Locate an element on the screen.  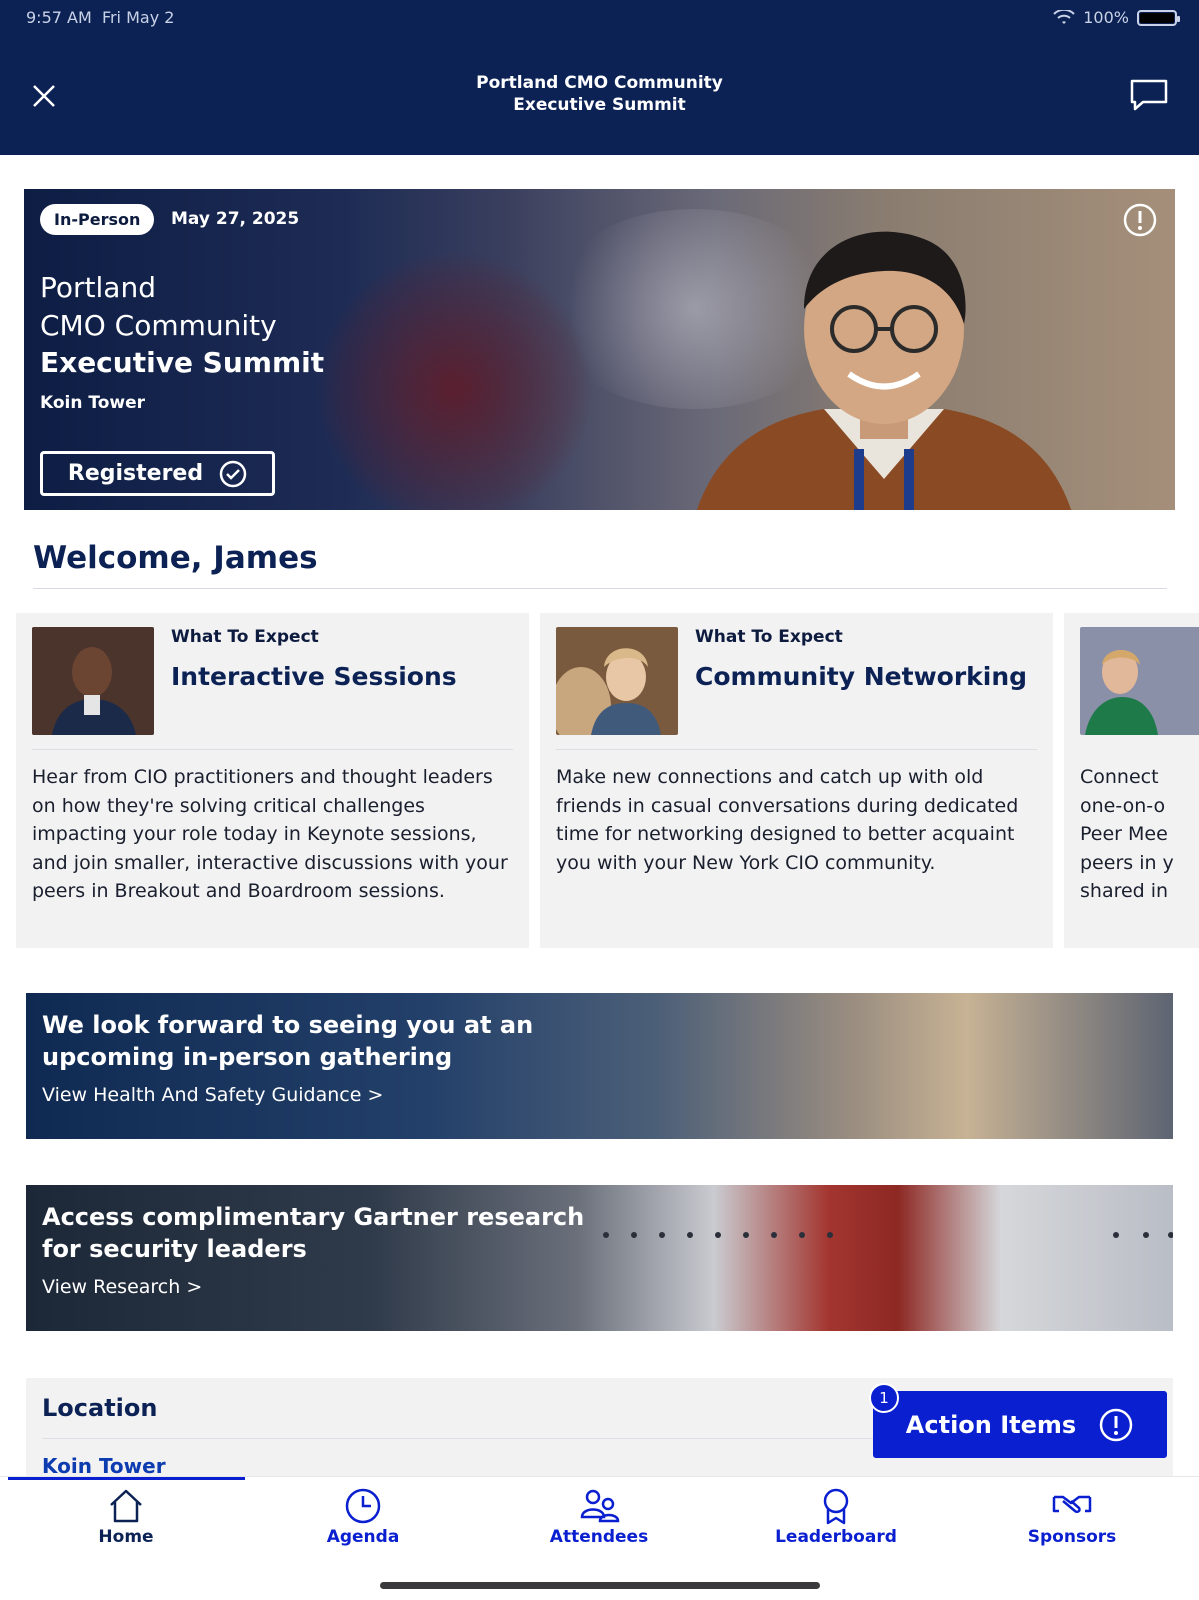
action-items-count-badge: 1 is located at coordinates (884, 1398).